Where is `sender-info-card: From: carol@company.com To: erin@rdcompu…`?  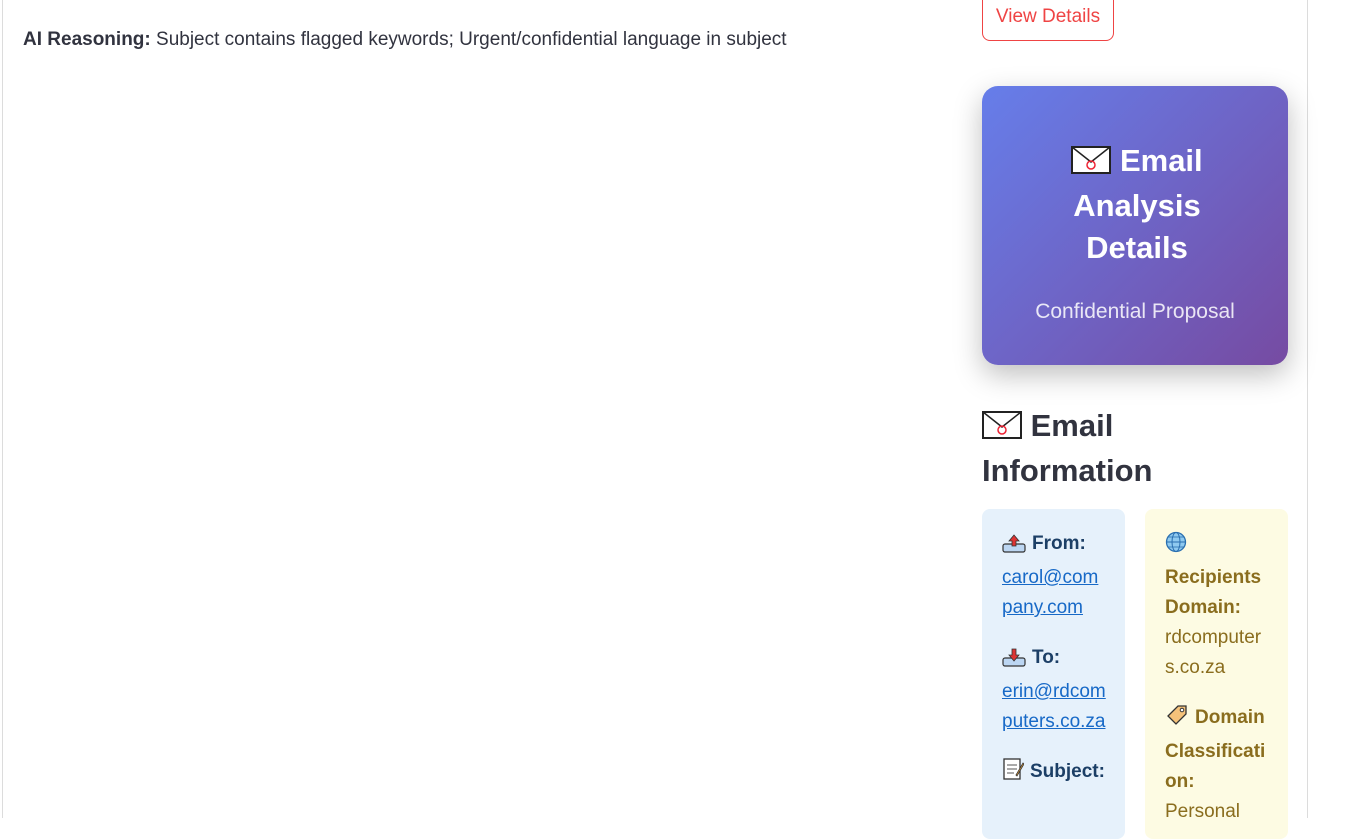 sender-info-card: From: carol@company.com To: erin@rdcompu… is located at coordinates (1053, 674).